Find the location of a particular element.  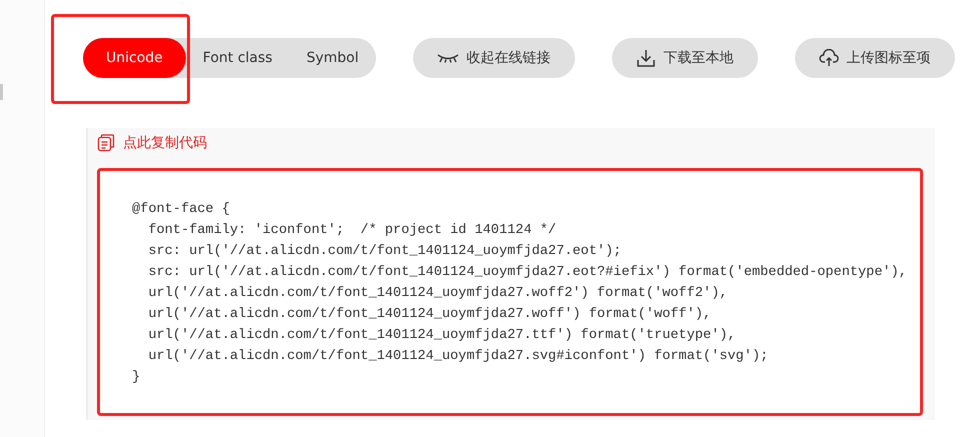

code-type-tab: Unicode is located at coordinates (134, 58).